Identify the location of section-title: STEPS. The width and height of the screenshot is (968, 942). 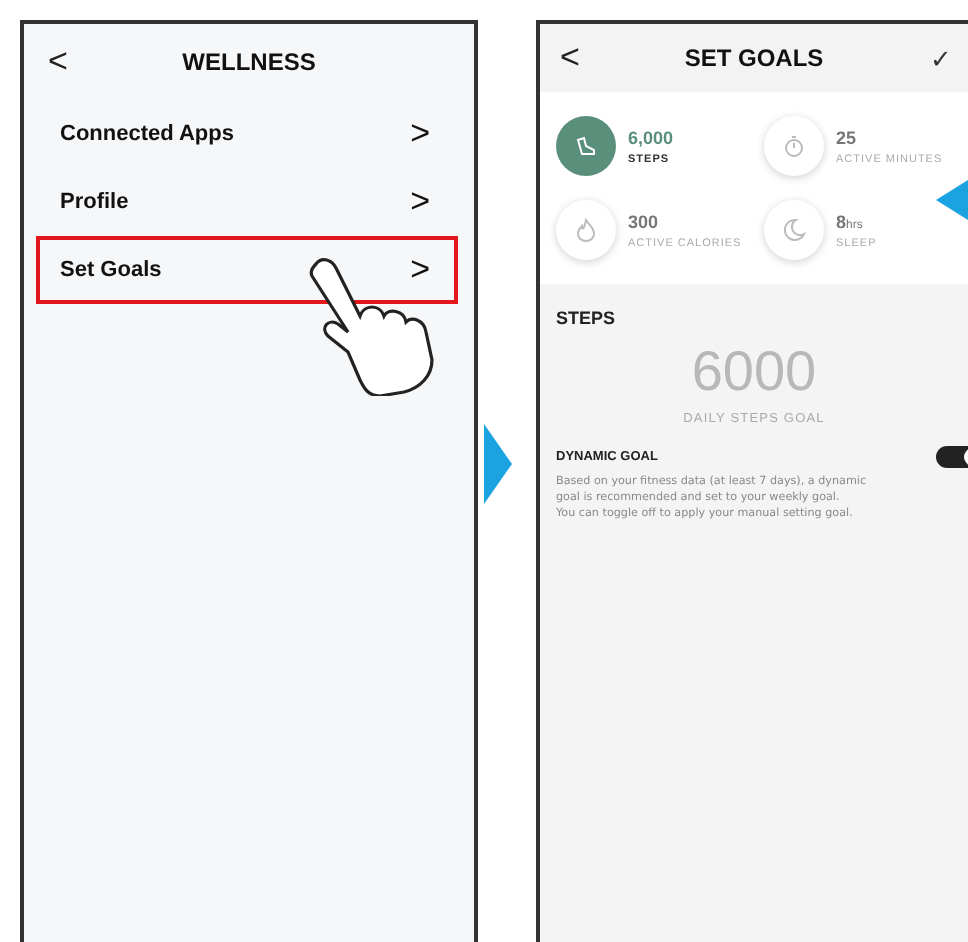
(587, 318).